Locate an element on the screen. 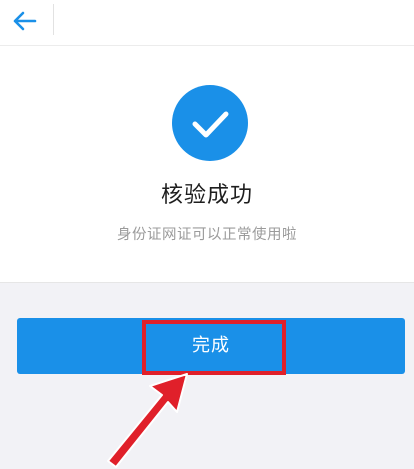 Image resolution: width=414 pixels, height=469 pixels. top-bar is located at coordinates (207, 23).